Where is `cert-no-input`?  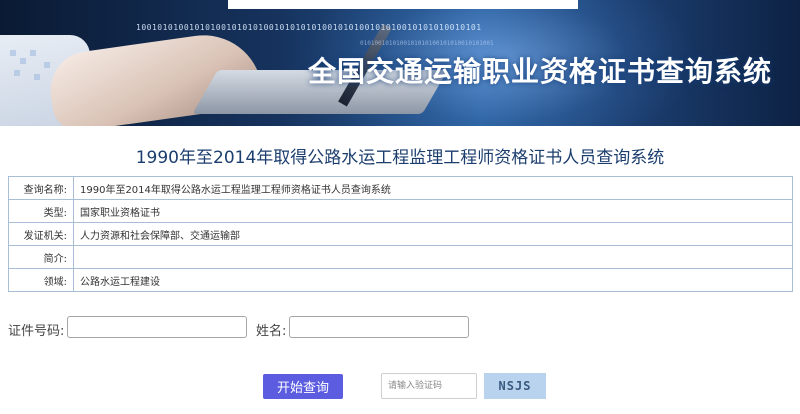
cert-no-input is located at coordinates (157, 327).